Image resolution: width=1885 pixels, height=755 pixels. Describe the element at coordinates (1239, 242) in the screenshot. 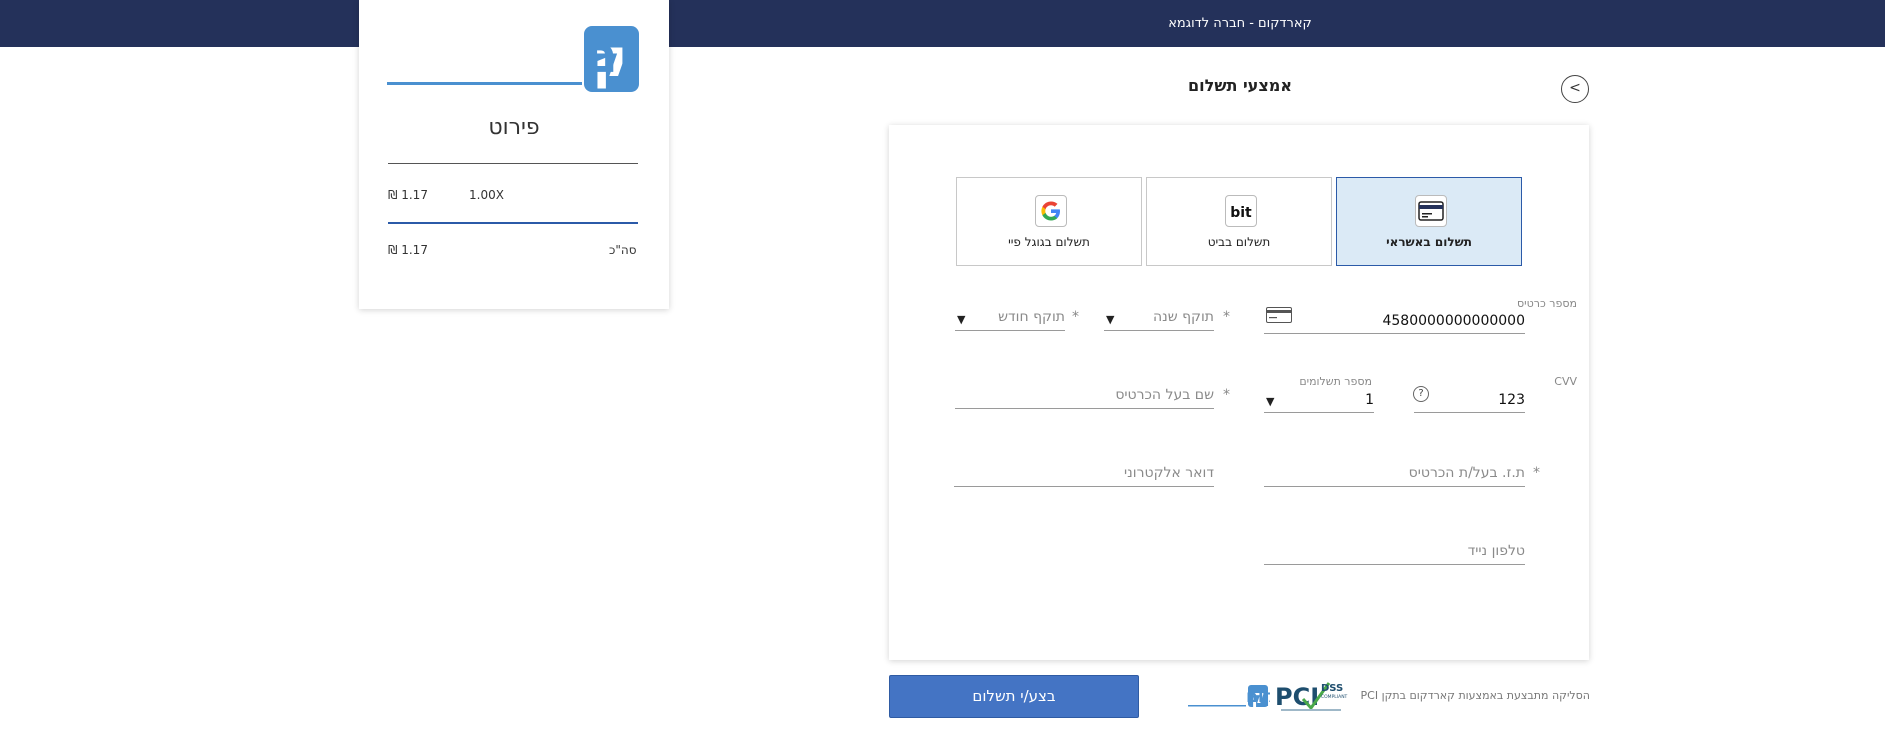

I see `method-label: תשלום בביט` at that location.